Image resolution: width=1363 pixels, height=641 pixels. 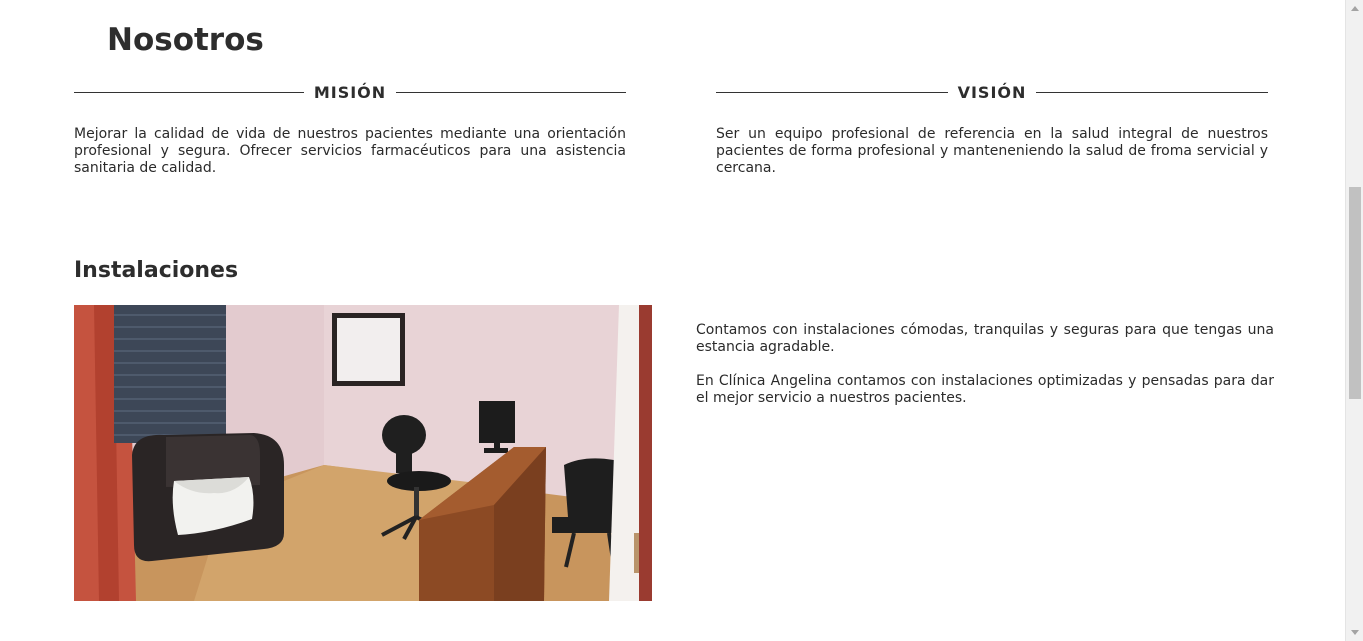 What do you see at coordinates (1355, 632) in the screenshot?
I see `scroll-down-arrow-icon` at bounding box center [1355, 632].